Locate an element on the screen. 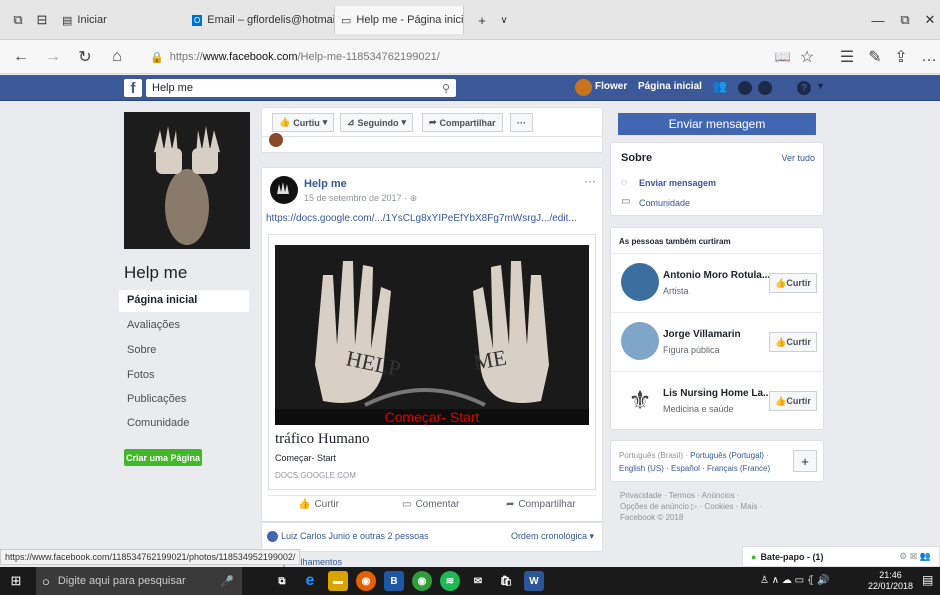 Image resolution: width=940 pixels, height=595 pixels. edge-icon: e is located at coordinates (310, 581).